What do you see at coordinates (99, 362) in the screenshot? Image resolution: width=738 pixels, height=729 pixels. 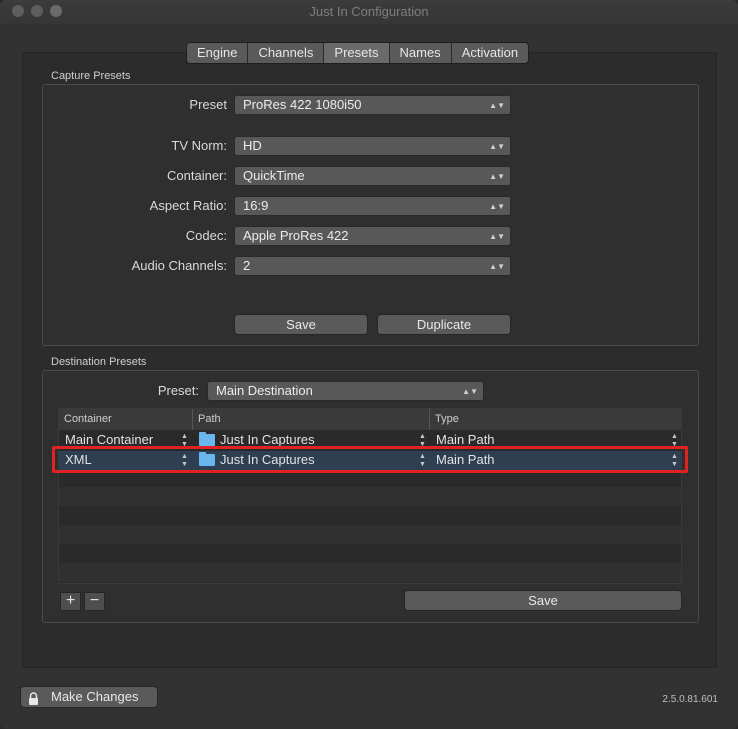 I see `destination-presets-label: Destination Presets` at bounding box center [99, 362].